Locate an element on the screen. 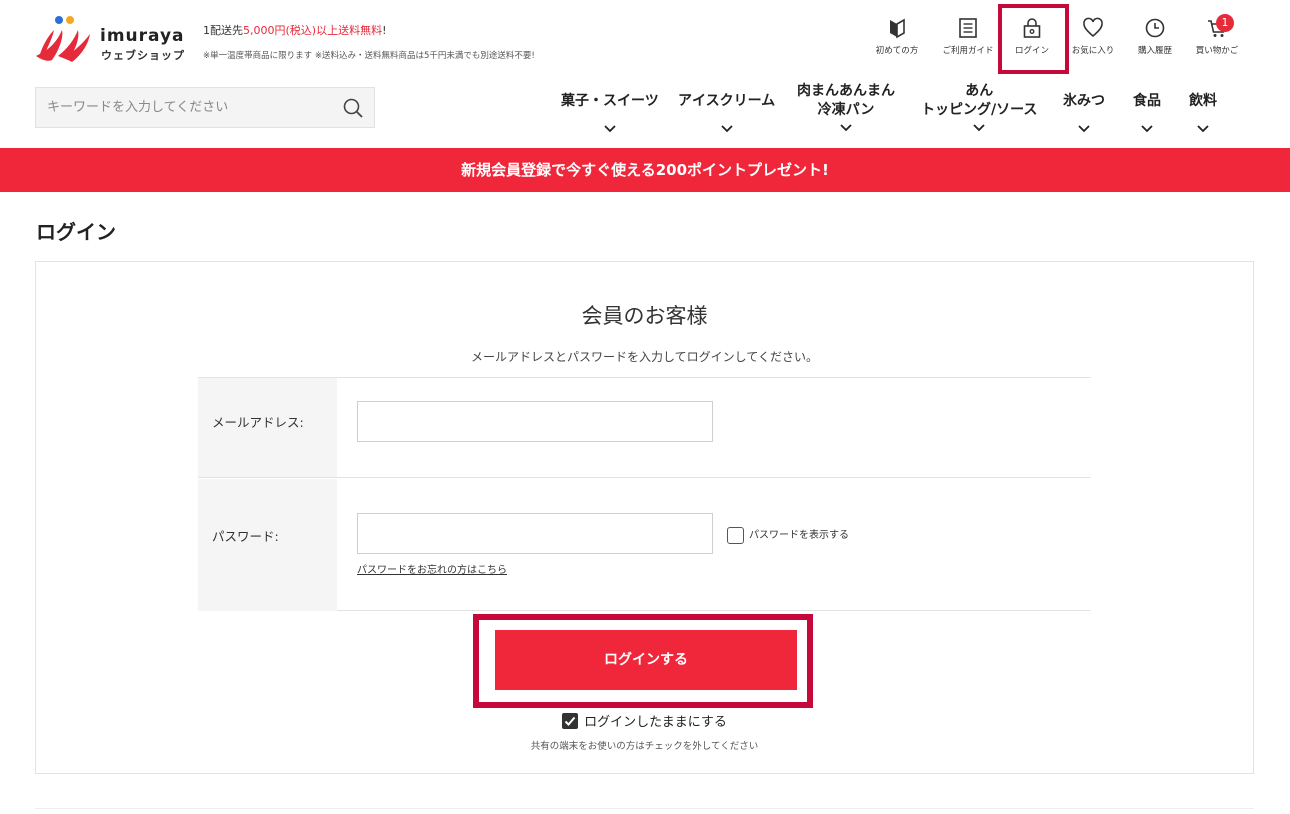 This screenshot has height=814, width=1290. search-icon is located at coordinates (353, 108).